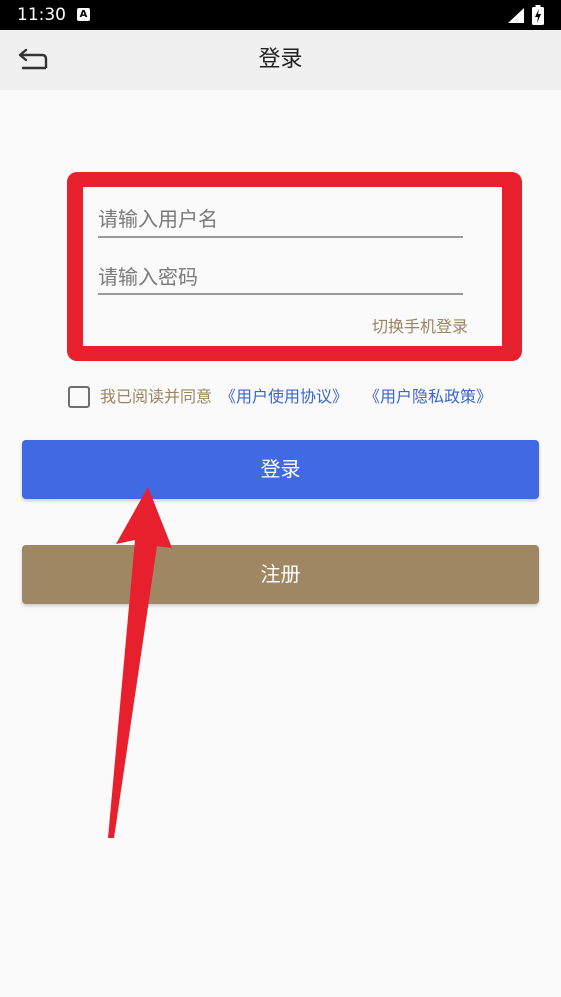 This screenshot has width=561, height=997. What do you see at coordinates (156, 396) in the screenshot?
I see `agreement-text: 我已阅读并同意` at bounding box center [156, 396].